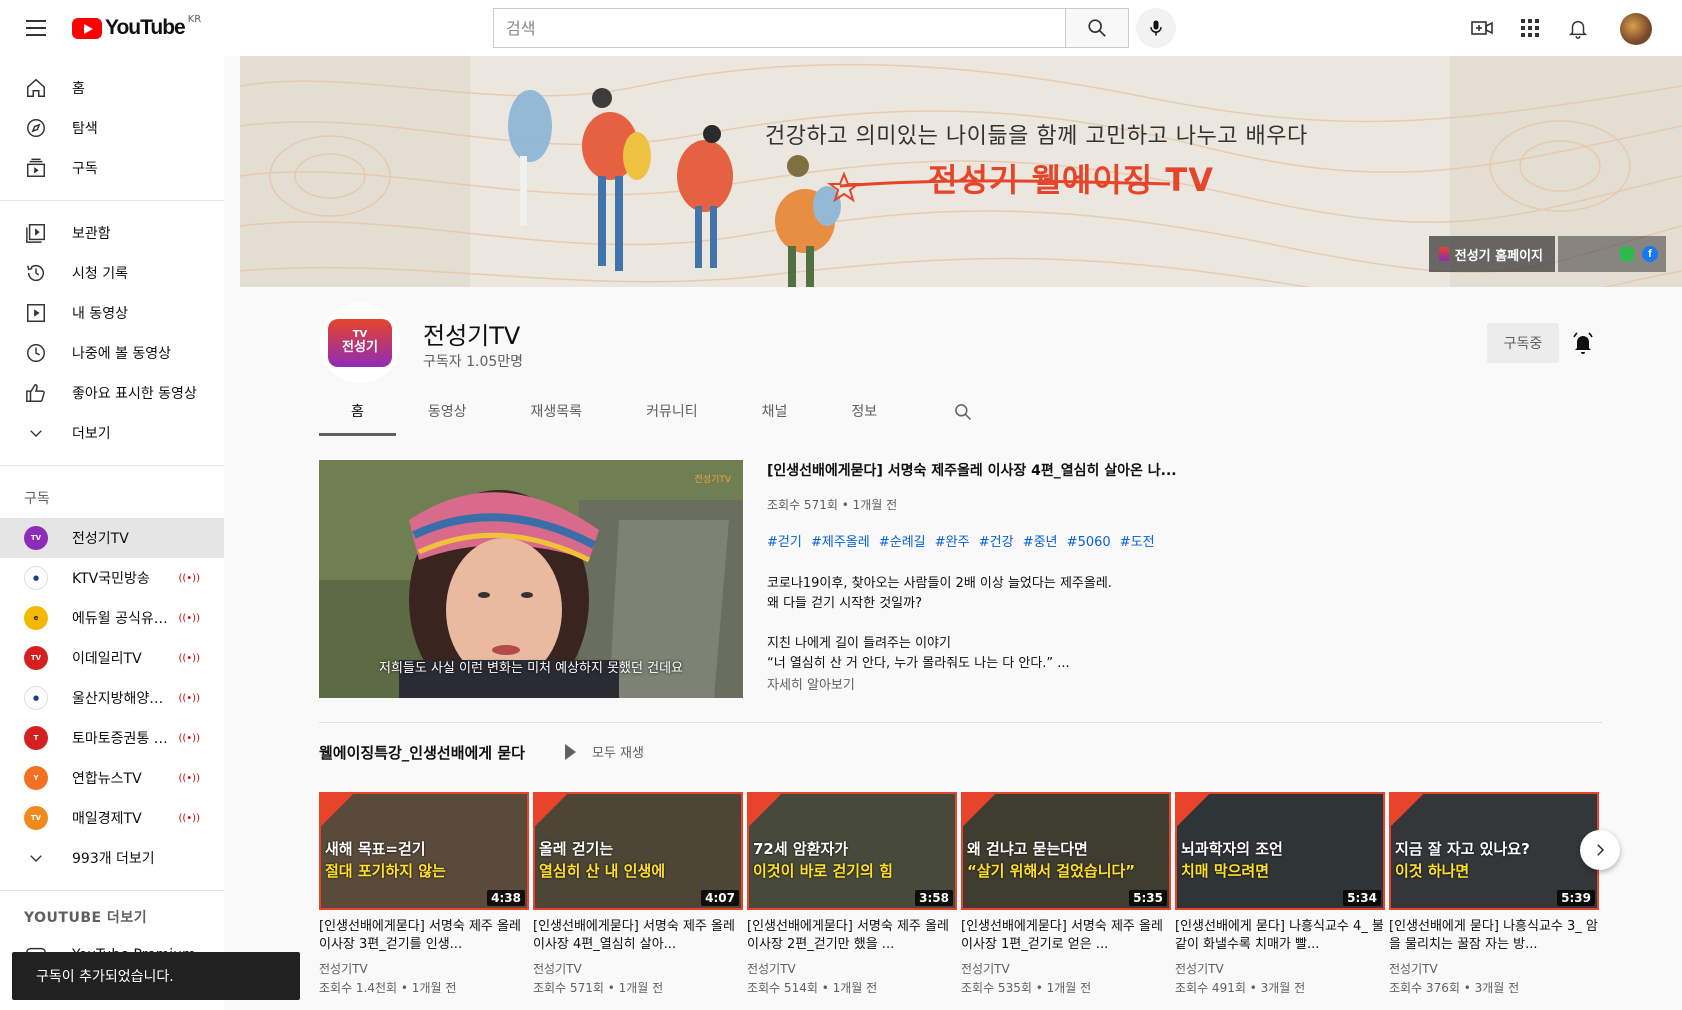 This screenshot has width=1682, height=1010. What do you see at coordinates (1454, 988) in the screenshot?
I see `video-meta: 조회수 376회 • 3개월 전` at bounding box center [1454, 988].